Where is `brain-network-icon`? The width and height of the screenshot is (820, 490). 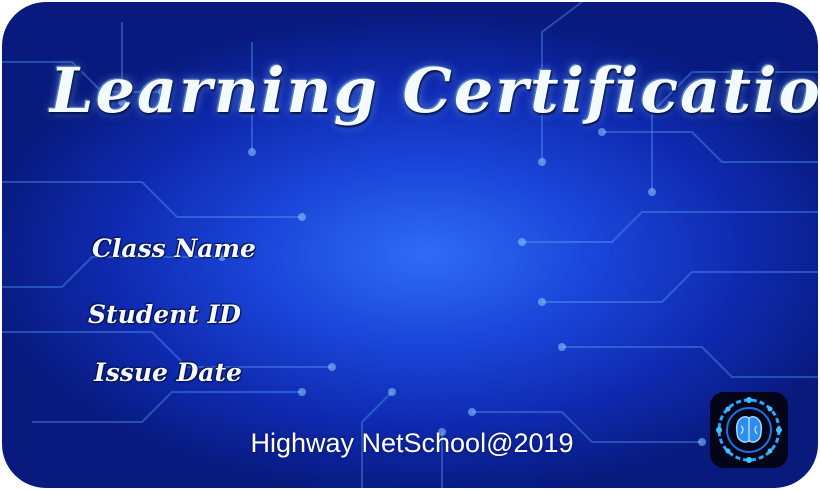 brain-network-icon is located at coordinates (749, 430).